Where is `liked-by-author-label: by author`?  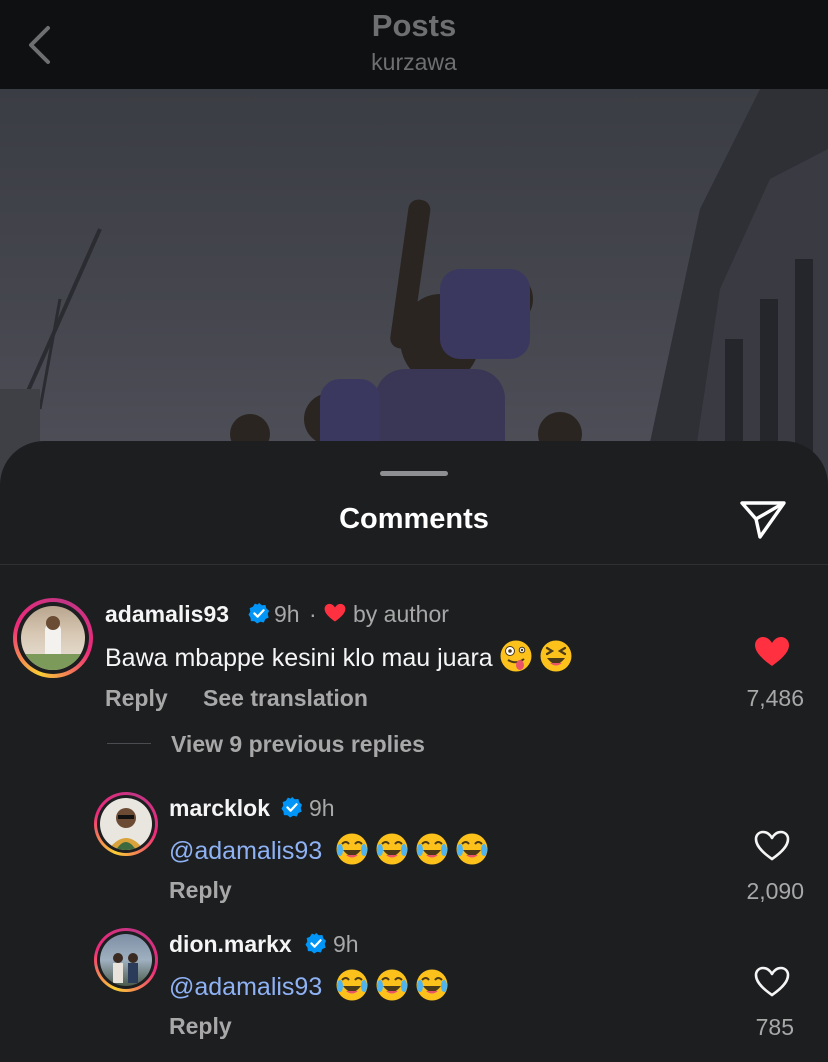 liked-by-author-label: by author is located at coordinates (401, 614).